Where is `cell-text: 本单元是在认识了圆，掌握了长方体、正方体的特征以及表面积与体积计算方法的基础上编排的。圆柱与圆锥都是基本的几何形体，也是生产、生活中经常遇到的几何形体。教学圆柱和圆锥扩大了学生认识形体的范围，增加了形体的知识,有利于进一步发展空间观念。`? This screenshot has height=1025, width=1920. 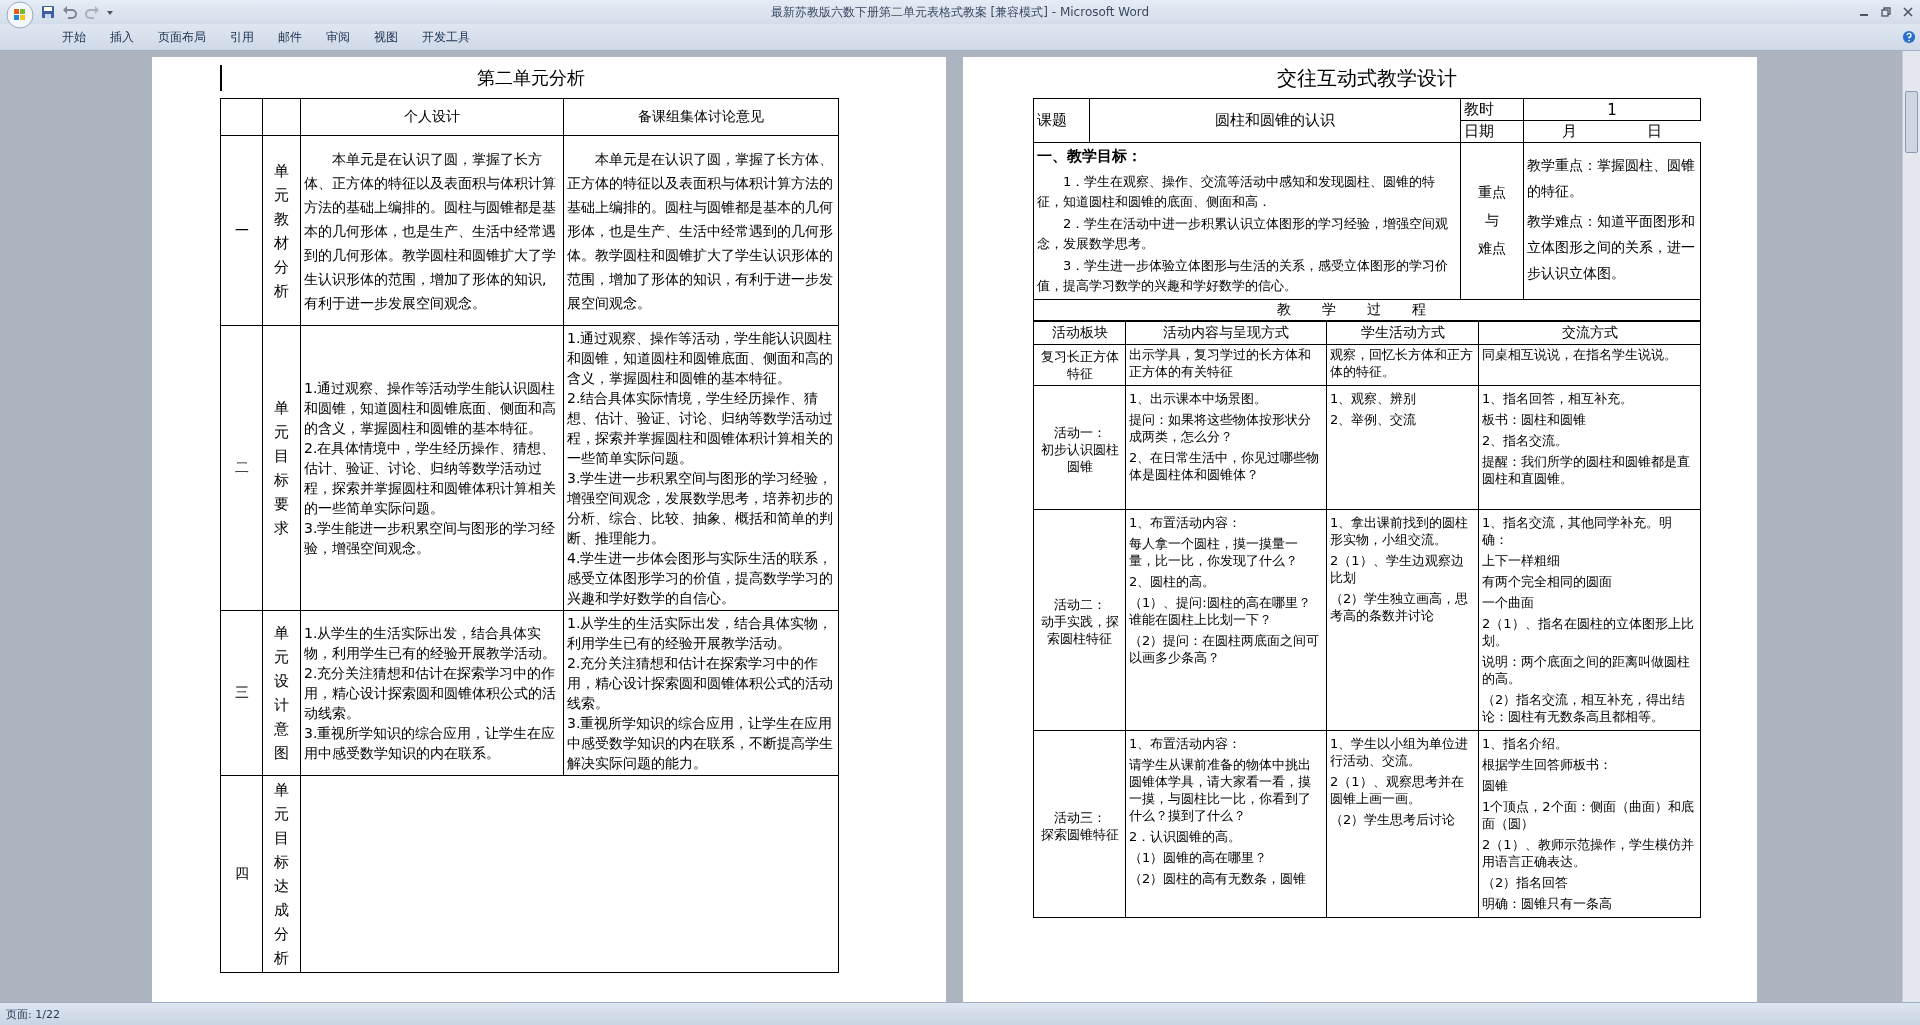
cell-text: 本单元是在认识了圆，掌握了长方体、正方体的特征以及表面积与体积计算方法的基础上编排的。圆柱与圆锥都是基本的几何形体，也是生产、生活中经常遇到的几何形体。教学圆柱和圆锥扩大了学生认识形体的范围，增加了形体的知识,有利于进一步发展空间观念。 is located at coordinates (430, 231).